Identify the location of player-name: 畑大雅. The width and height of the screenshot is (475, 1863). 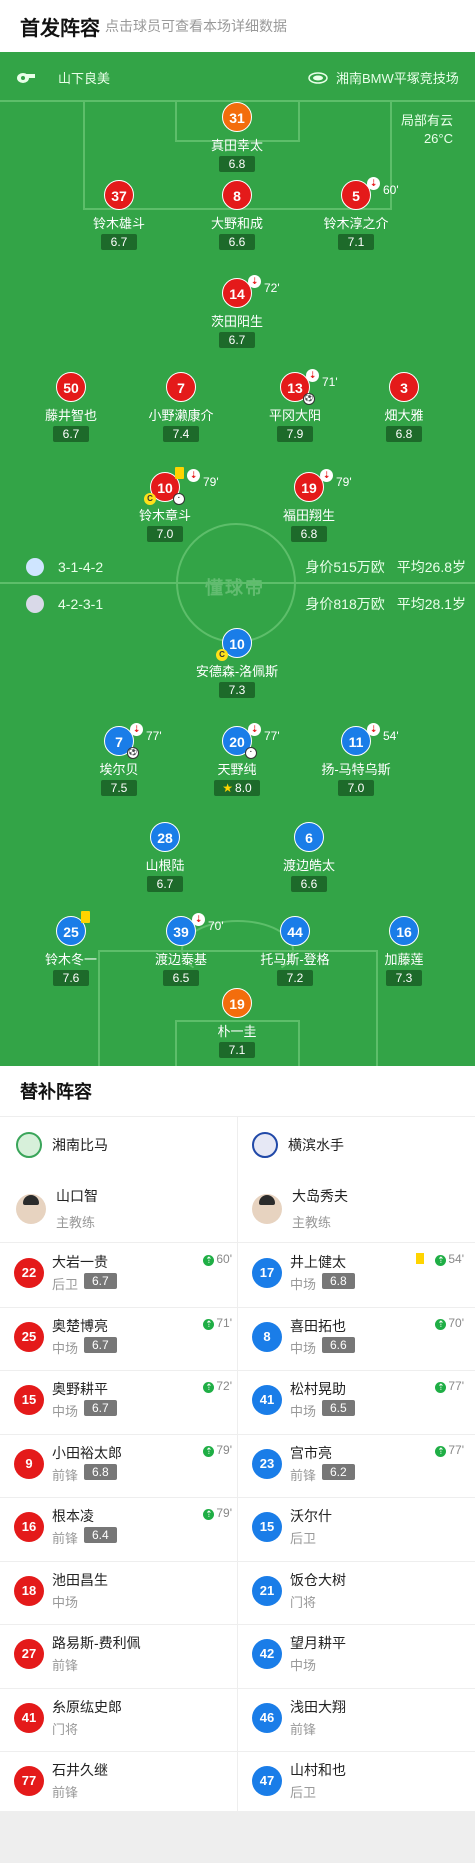
(404, 415).